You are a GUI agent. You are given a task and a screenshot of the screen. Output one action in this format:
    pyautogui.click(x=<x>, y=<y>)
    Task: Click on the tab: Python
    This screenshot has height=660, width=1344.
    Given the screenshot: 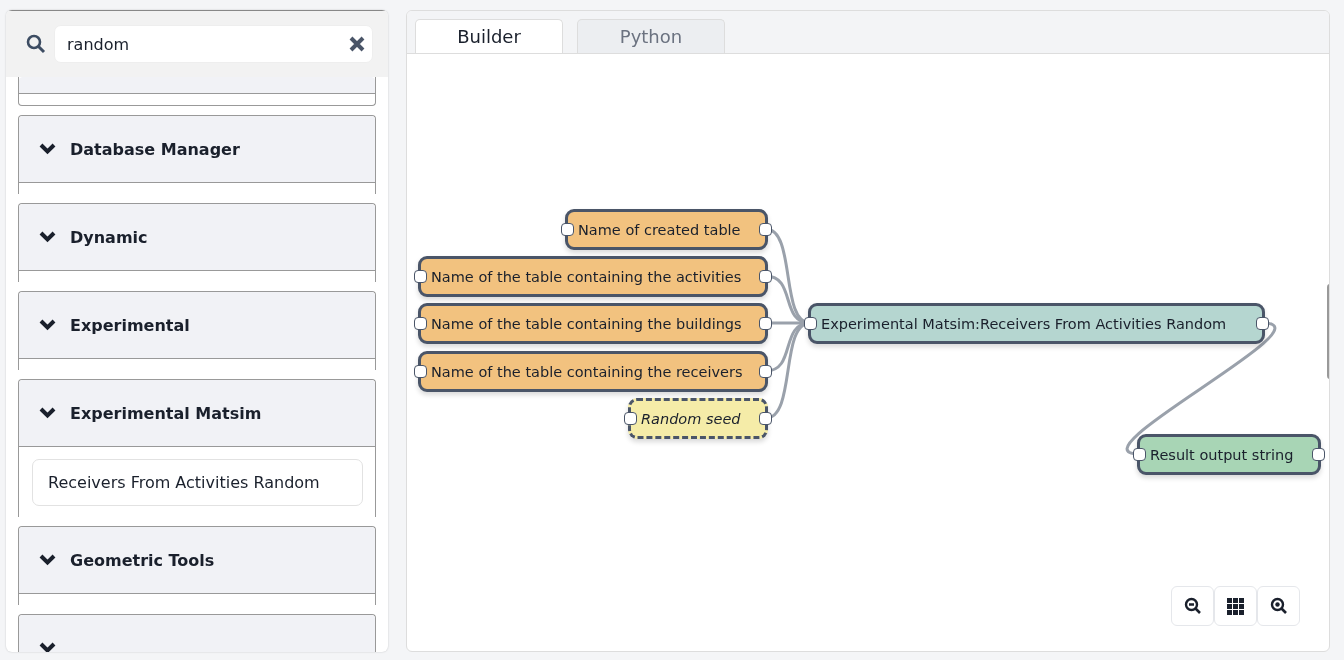 What is the action you would take?
    pyautogui.click(x=651, y=36)
    